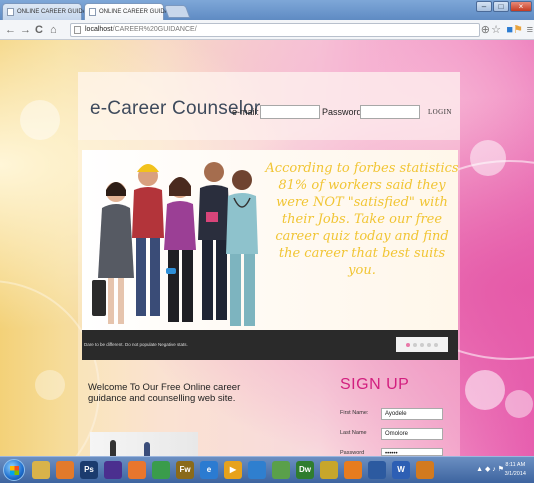  I want to click on taskbar-firefox-icon, so click(137, 470).